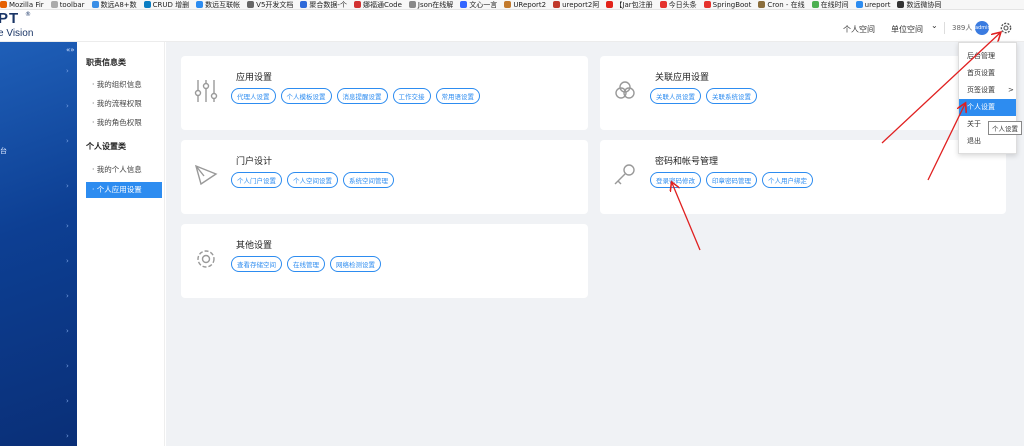 Image resolution: width=1024 pixels, height=446 pixels. Describe the element at coordinates (946, 142) in the screenshot. I see `arrow-to-personal-settings` at that location.